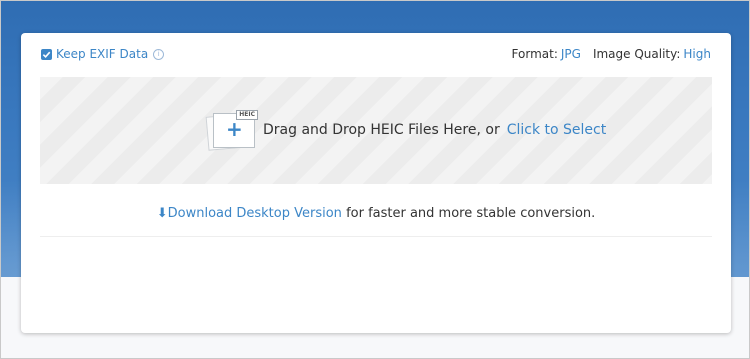 The height and width of the screenshot is (359, 750). Describe the element at coordinates (247, 115) in the screenshot. I see `heic-badge: HEIC` at that location.